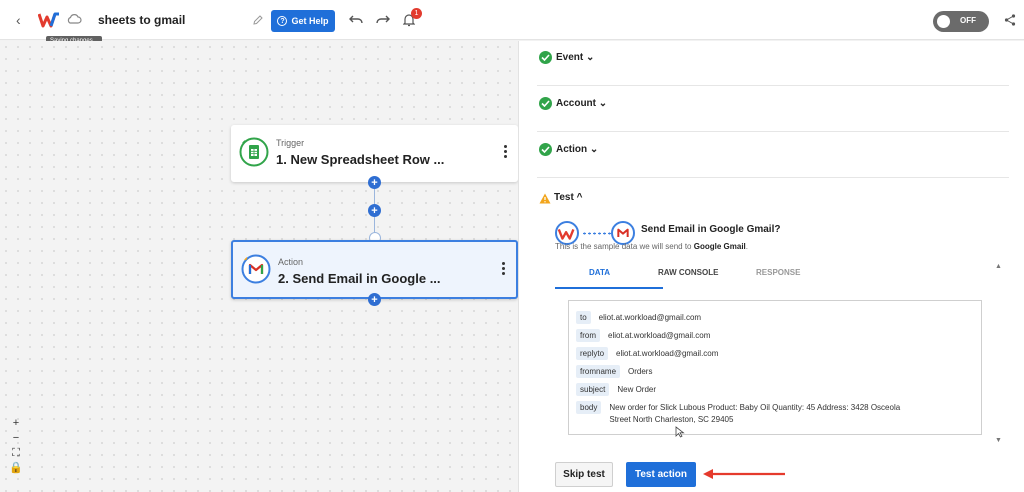  Describe the element at coordinates (593, 389) in the screenshot. I see `field-key: subject` at that location.